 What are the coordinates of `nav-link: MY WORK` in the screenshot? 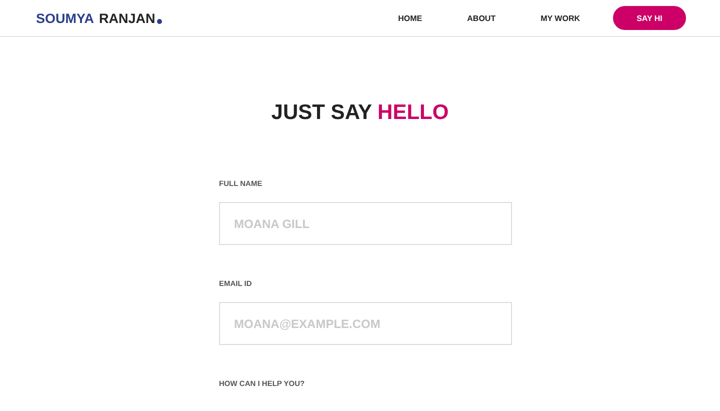 It's located at (560, 18).